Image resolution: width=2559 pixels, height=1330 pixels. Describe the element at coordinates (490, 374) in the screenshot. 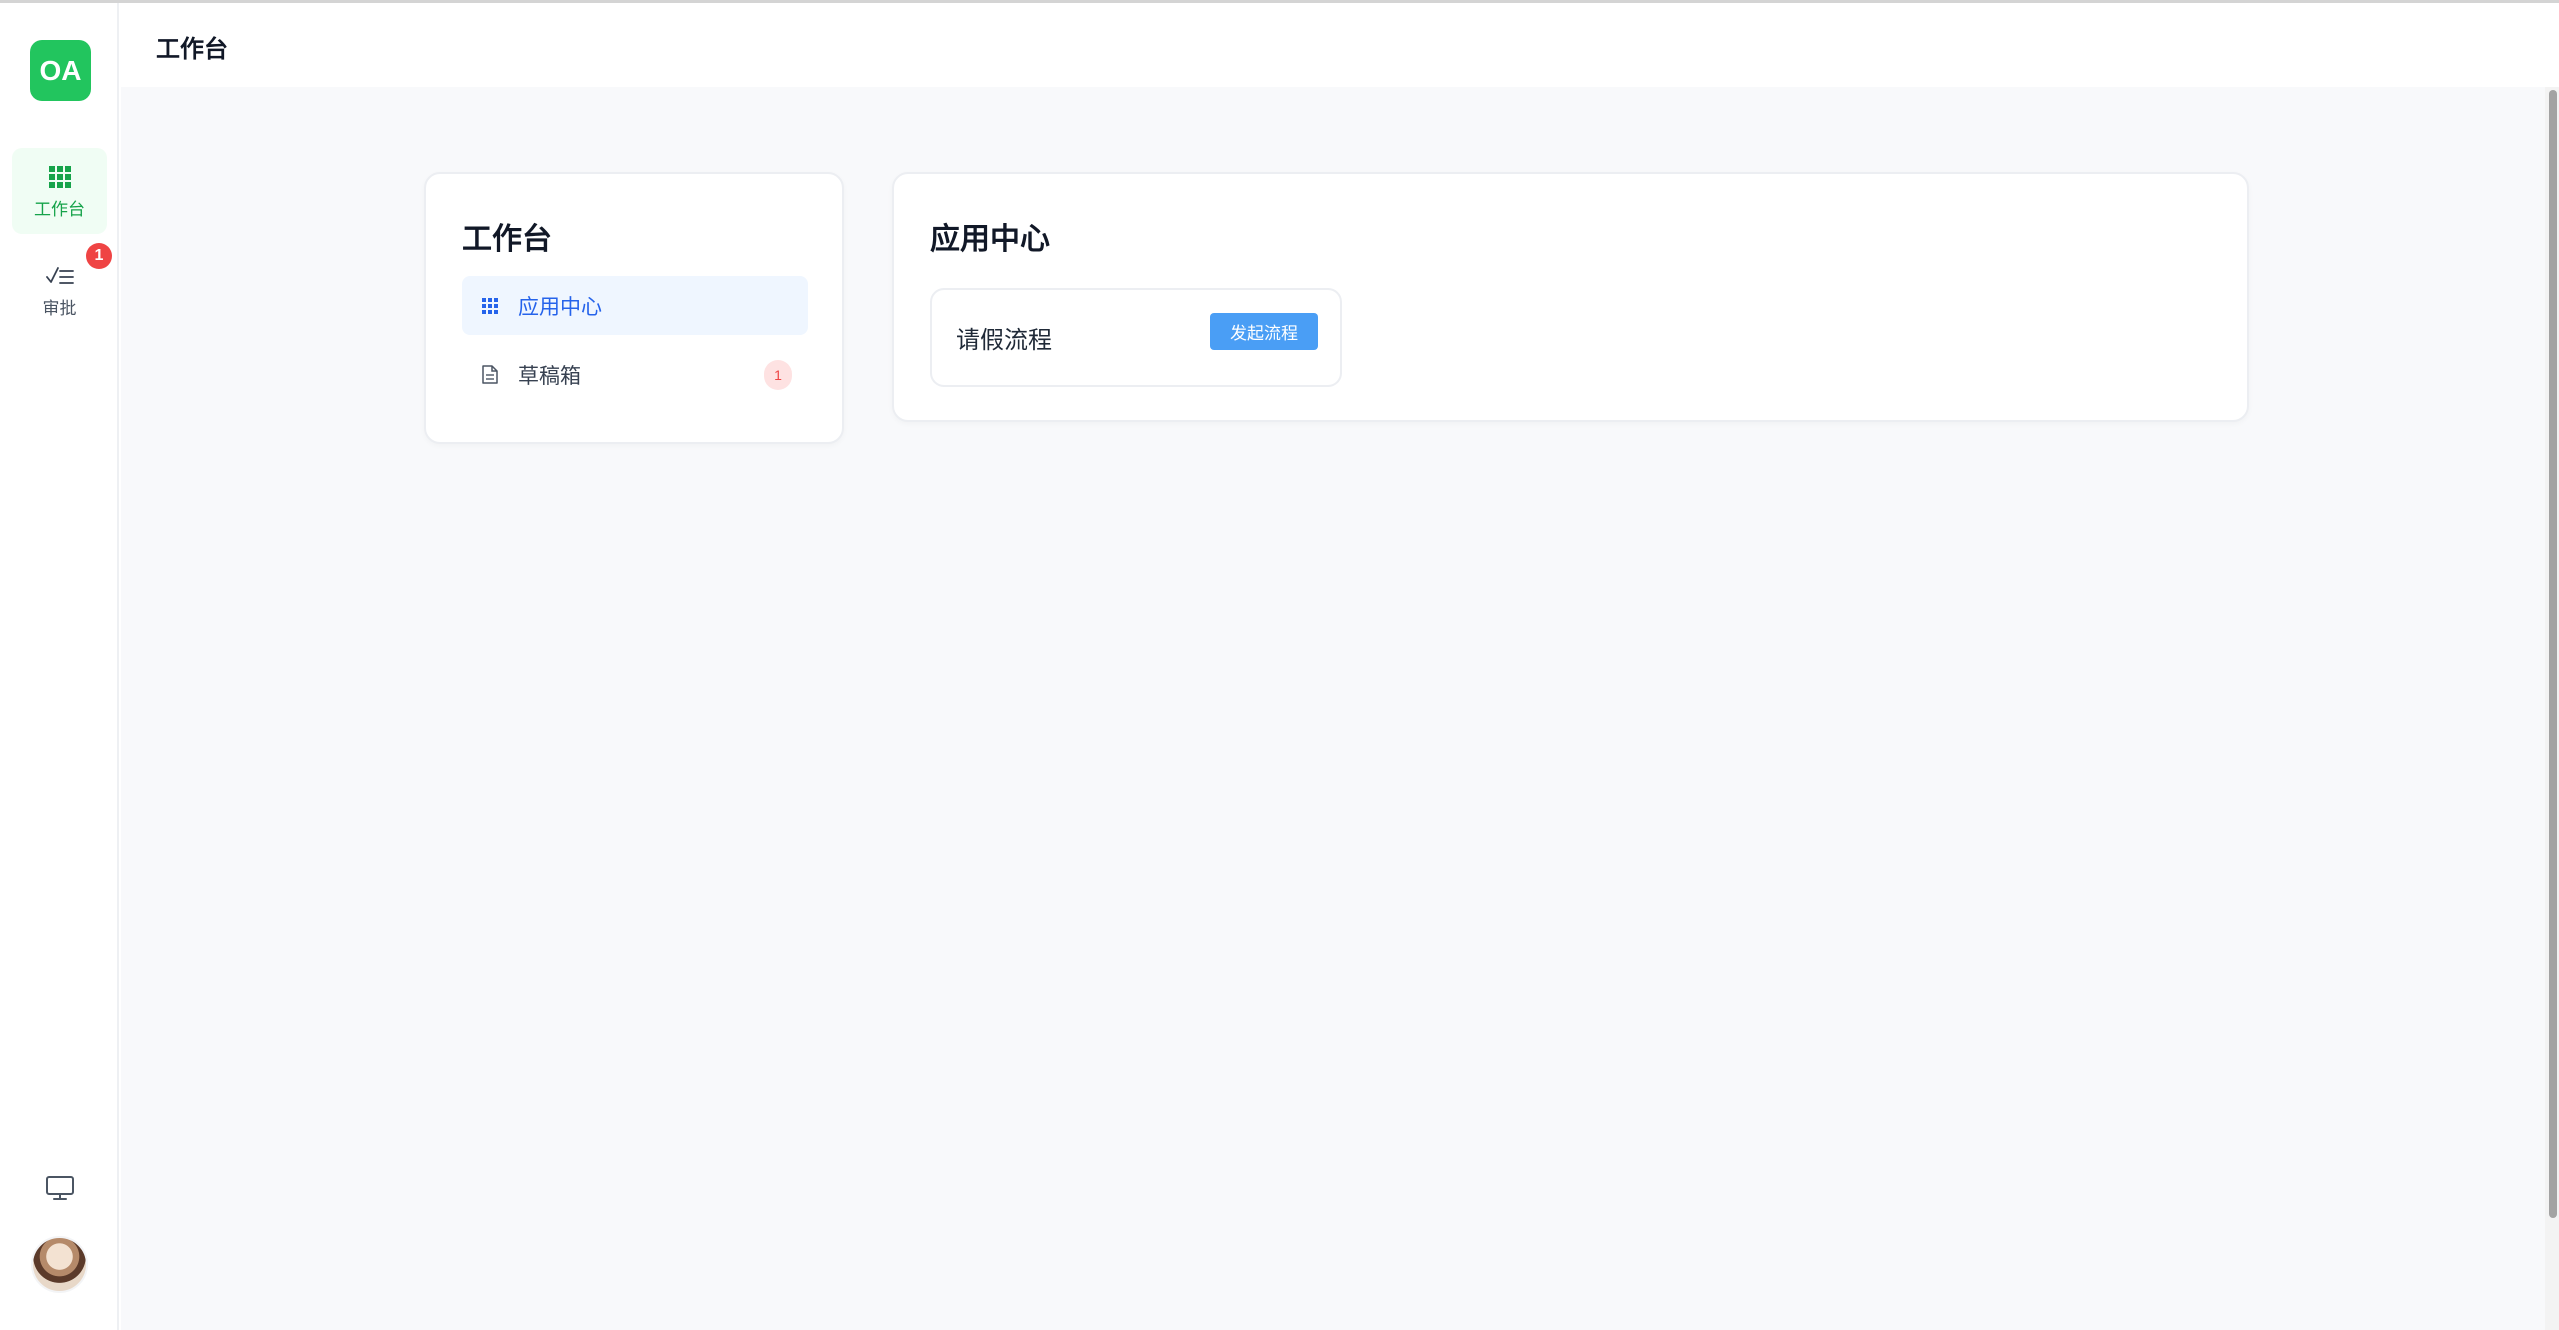

I see `document-icon` at that location.